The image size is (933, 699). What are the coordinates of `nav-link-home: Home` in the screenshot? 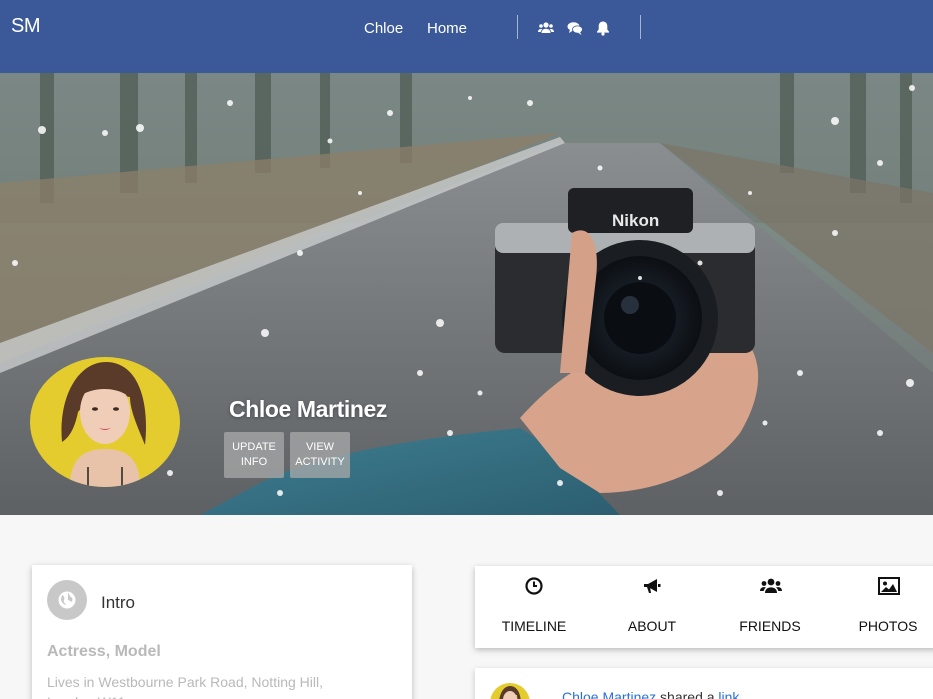 It's located at (447, 28).